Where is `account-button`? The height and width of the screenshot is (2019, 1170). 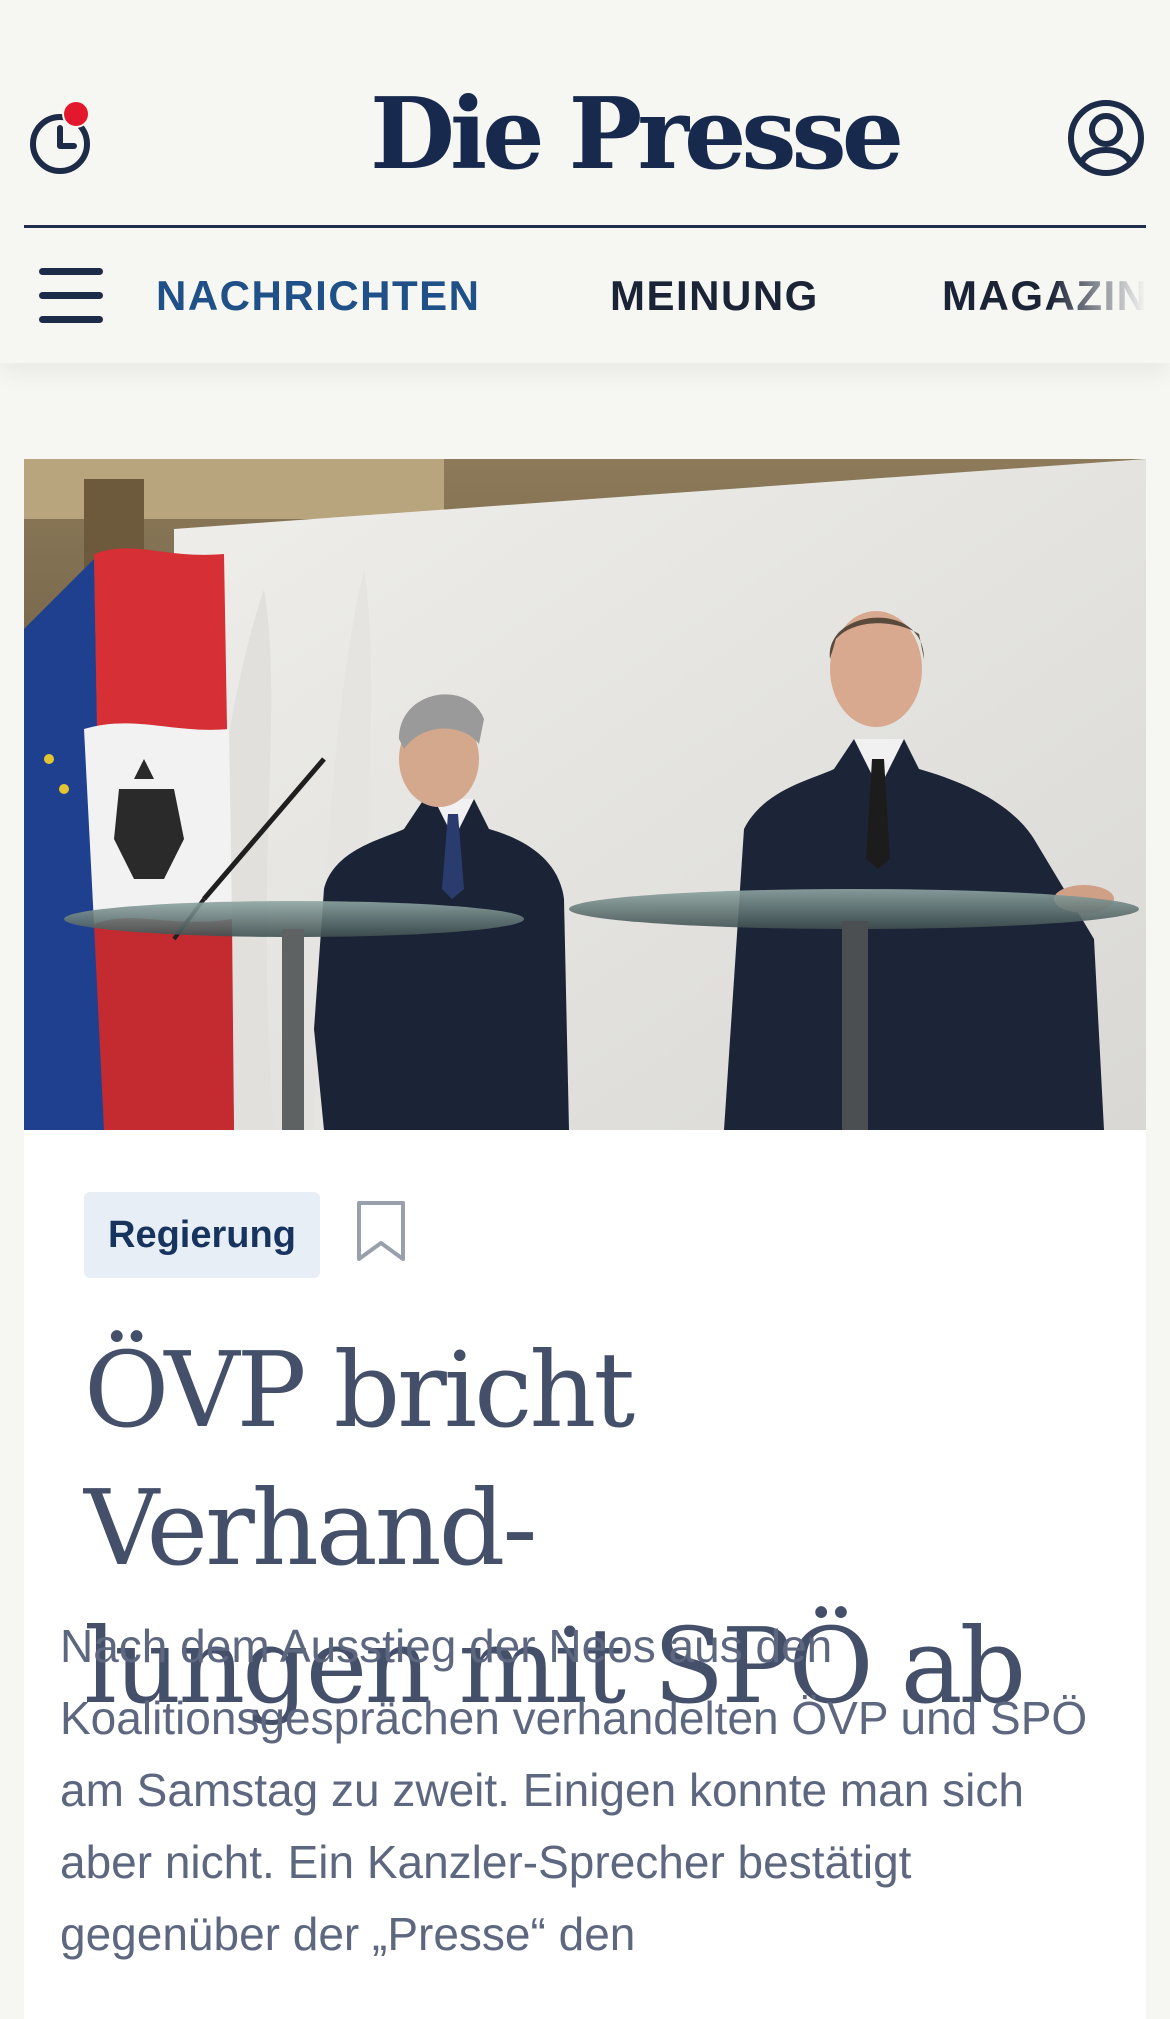
account-button is located at coordinates (1106, 138).